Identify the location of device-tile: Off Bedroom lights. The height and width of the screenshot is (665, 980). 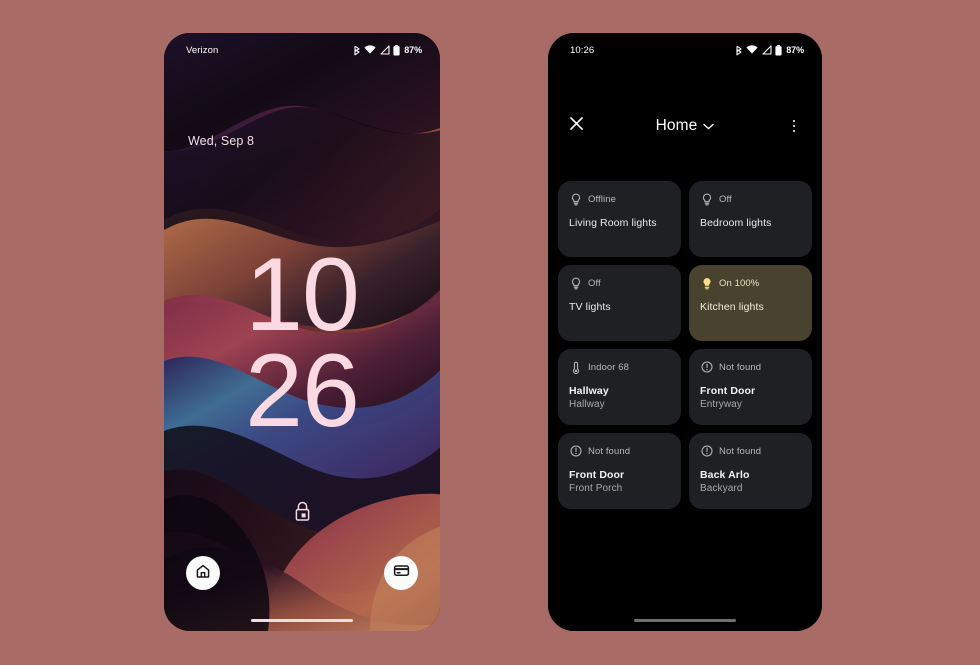
(750, 219).